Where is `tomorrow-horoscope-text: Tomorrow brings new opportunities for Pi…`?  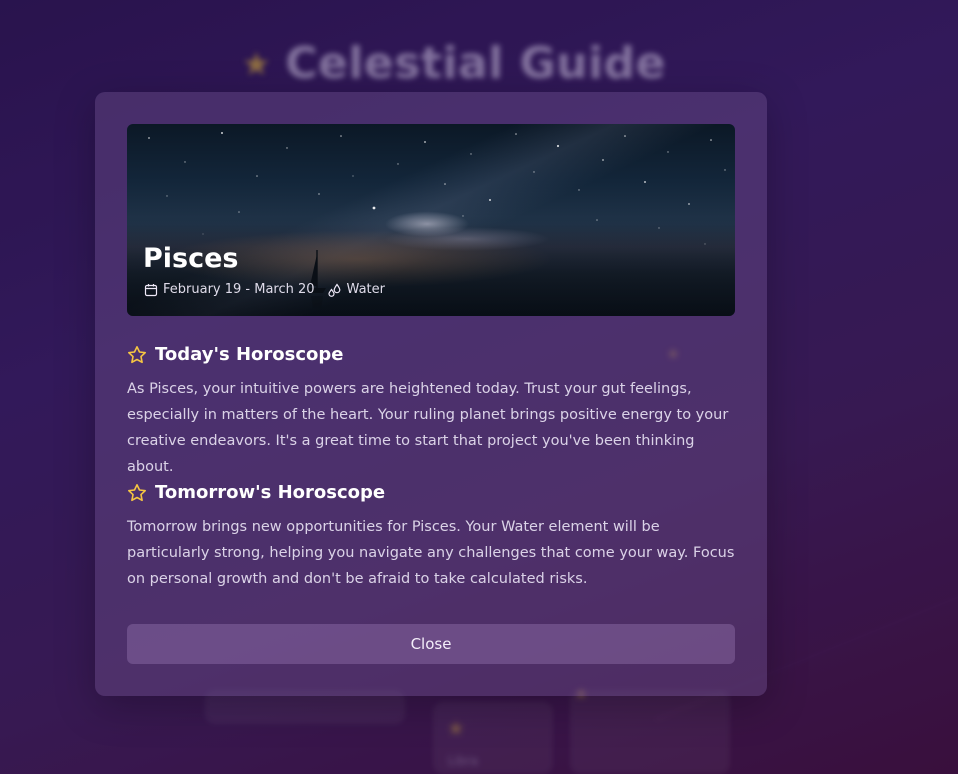 tomorrow-horoscope-text: Tomorrow brings new opportunities for Pi… is located at coordinates (431, 553).